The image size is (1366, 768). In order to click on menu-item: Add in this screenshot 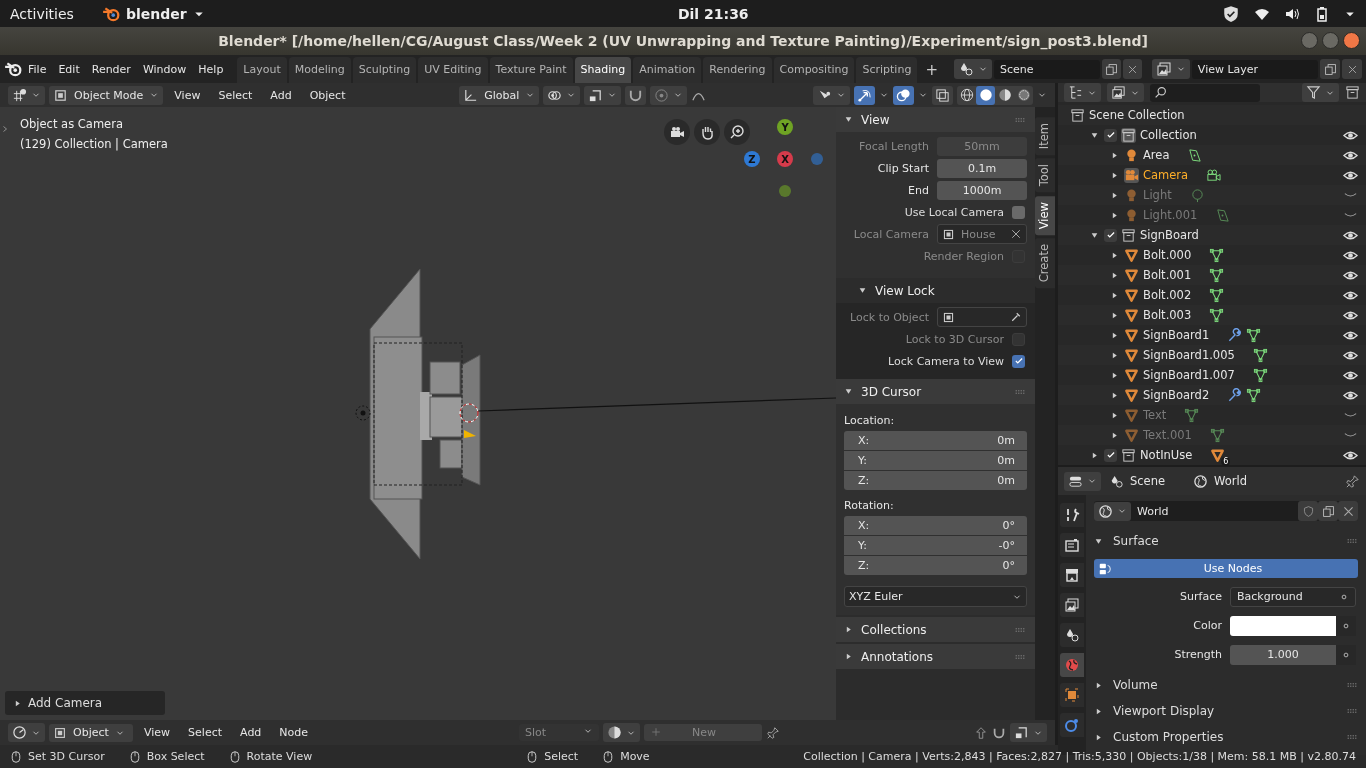, I will do `click(281, 95)`.